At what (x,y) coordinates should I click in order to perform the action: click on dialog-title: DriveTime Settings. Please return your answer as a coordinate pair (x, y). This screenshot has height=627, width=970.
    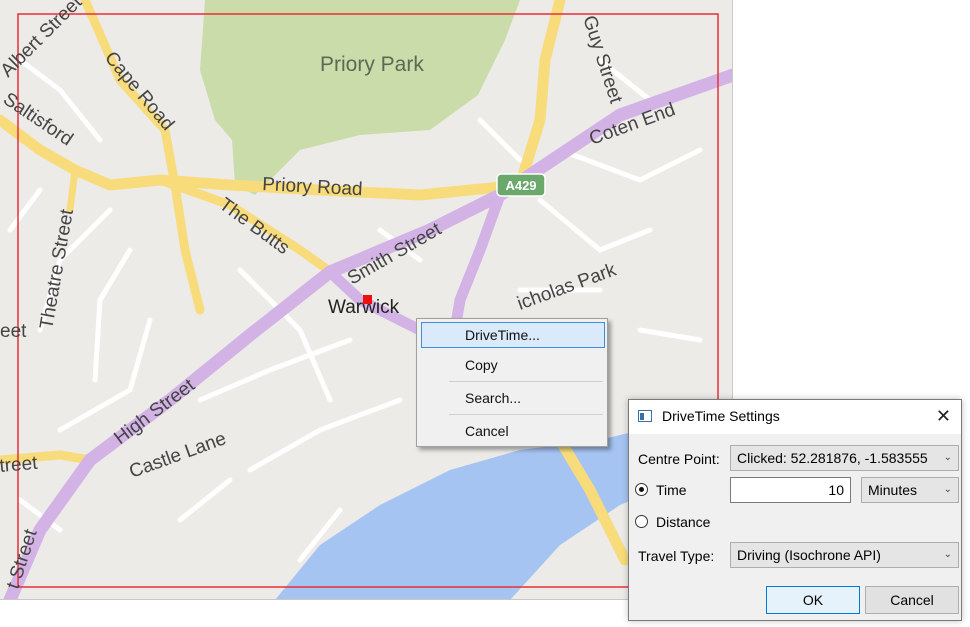
    Looking at the image, I should click on (721, 416).